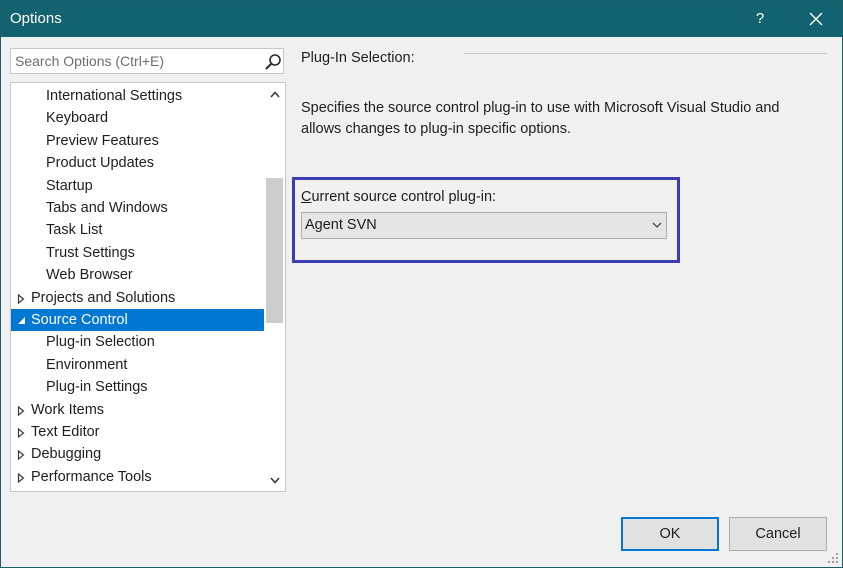 The width and height of the screenshot is (843, 568). What do you see at coordinates (137, 365) in the screenshot?
I see `tree-item: Environment` at bounding box center [137, 365].